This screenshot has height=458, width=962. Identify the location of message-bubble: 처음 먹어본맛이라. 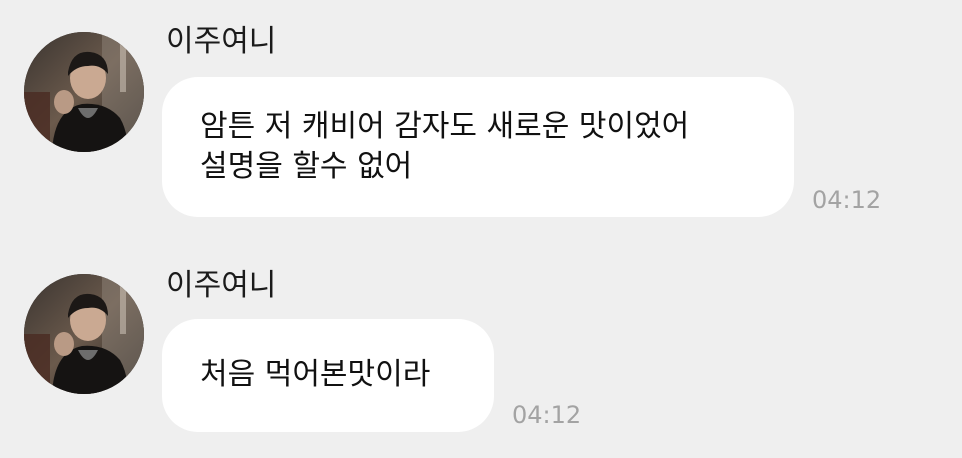
(328, 375).